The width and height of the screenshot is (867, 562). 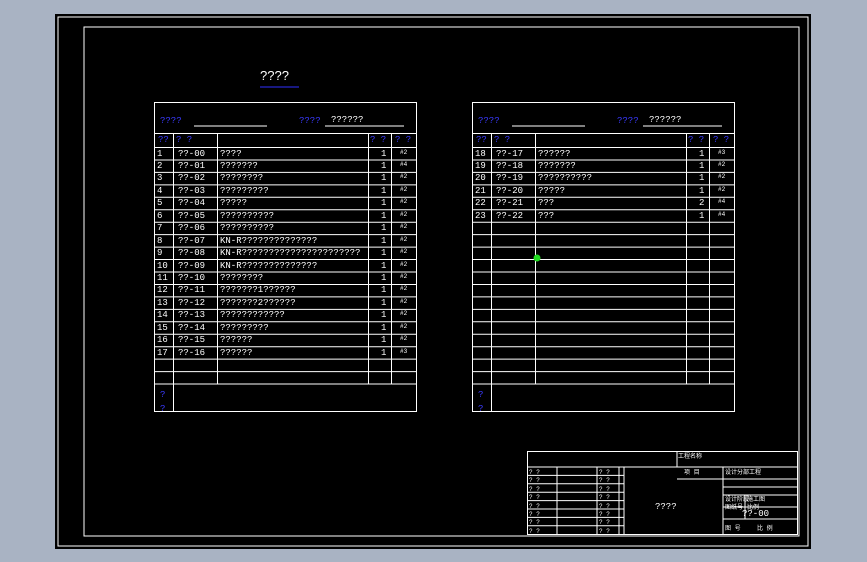 What do you see at coordinates (734, 507) in the screenshot?
I see `title-sheet-label: 图纸号` at bounding box center [734, 507].